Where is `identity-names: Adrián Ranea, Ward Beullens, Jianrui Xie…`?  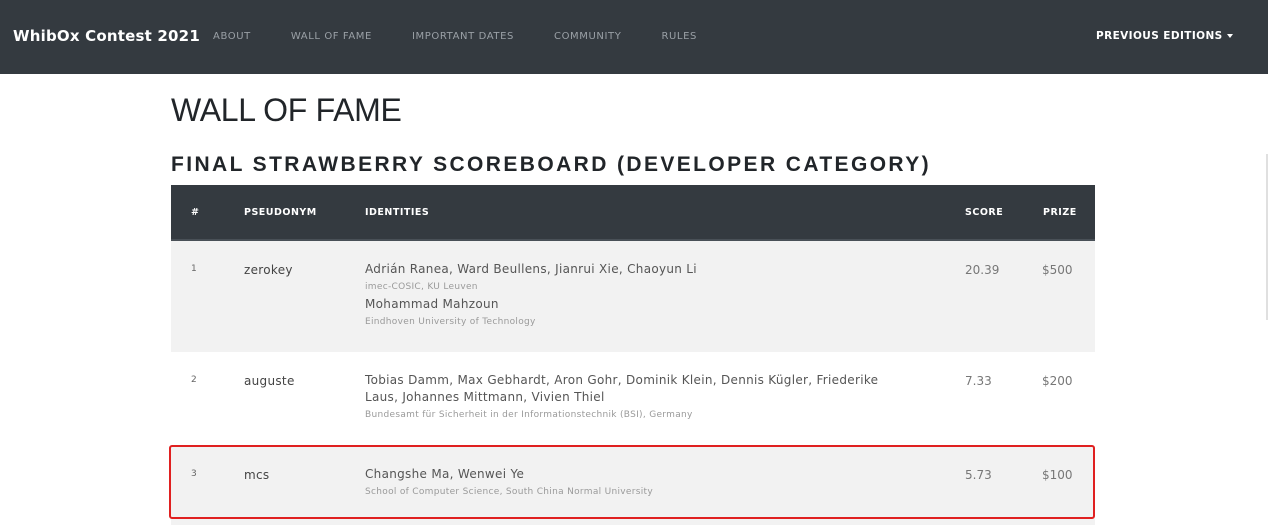 identity-names: Adrián Ranea, Ward Beullens, Jianrui Xie… is located at coordinates (531, 269).